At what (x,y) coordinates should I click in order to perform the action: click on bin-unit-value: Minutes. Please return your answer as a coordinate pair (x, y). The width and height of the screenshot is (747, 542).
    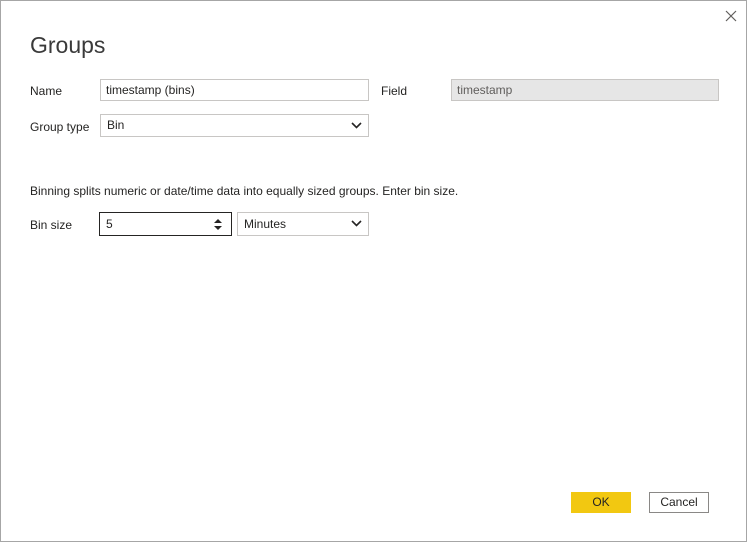
    Looking at the image, I should click on (265, 224).